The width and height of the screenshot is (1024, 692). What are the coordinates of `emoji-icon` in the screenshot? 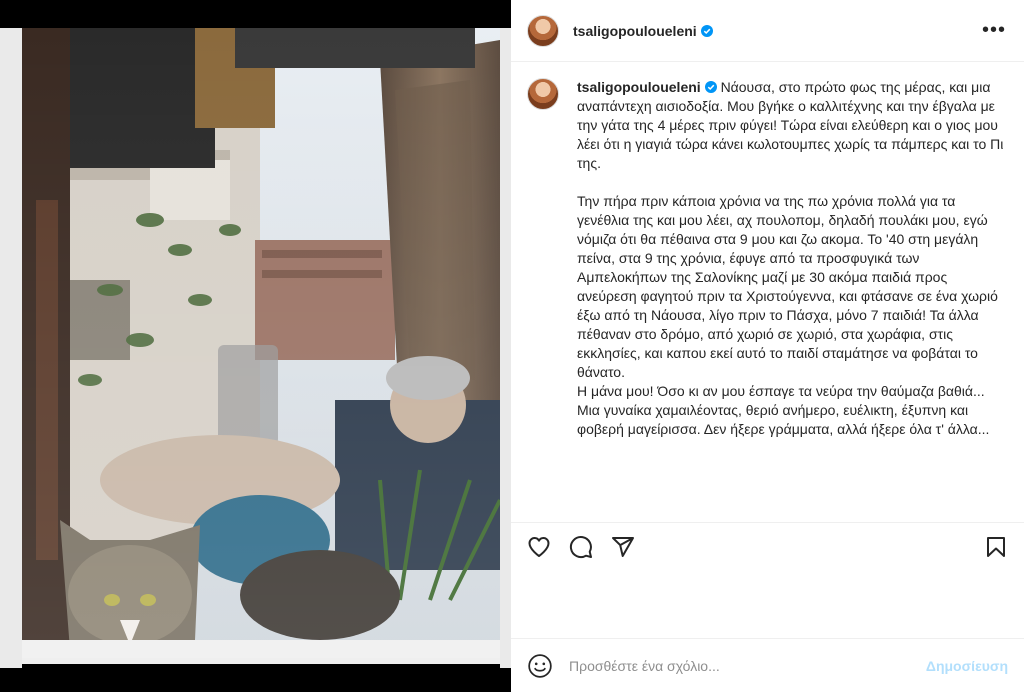 It's located at (540, 666).